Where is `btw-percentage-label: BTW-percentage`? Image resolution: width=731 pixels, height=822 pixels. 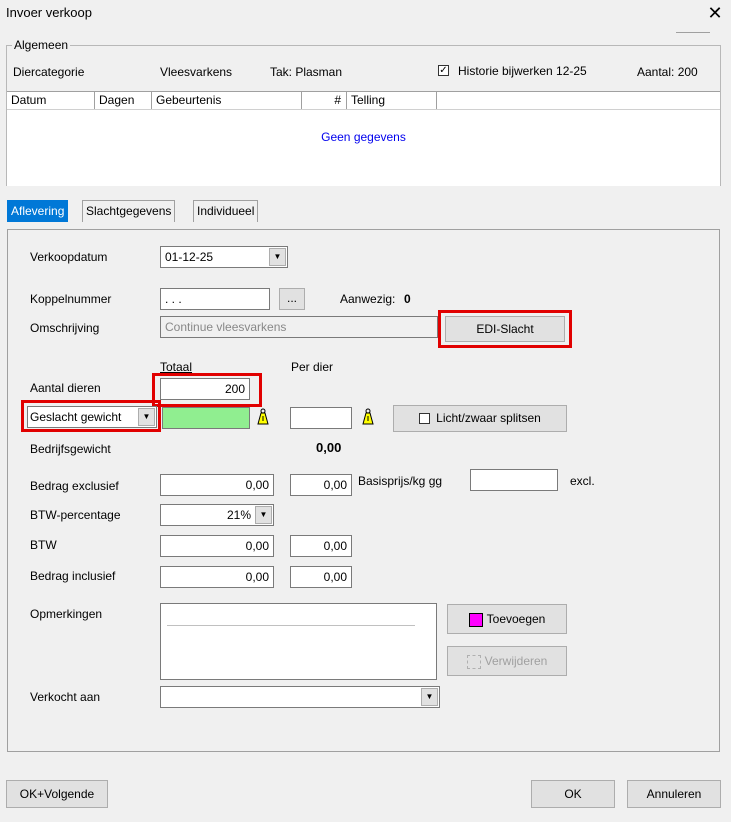
btw-percentage-label: BTW-percentage is located at coordinates (75, 515).